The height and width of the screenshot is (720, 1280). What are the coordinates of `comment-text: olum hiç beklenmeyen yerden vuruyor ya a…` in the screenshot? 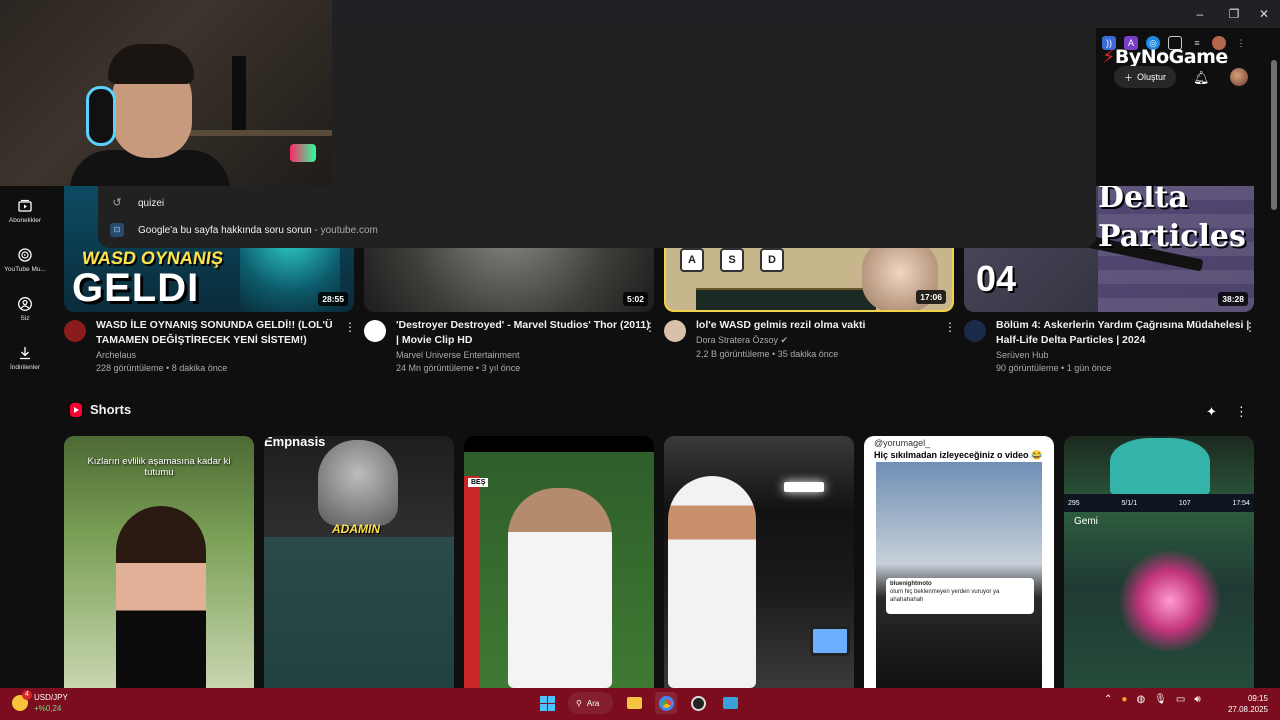 It's located at (945, 595).